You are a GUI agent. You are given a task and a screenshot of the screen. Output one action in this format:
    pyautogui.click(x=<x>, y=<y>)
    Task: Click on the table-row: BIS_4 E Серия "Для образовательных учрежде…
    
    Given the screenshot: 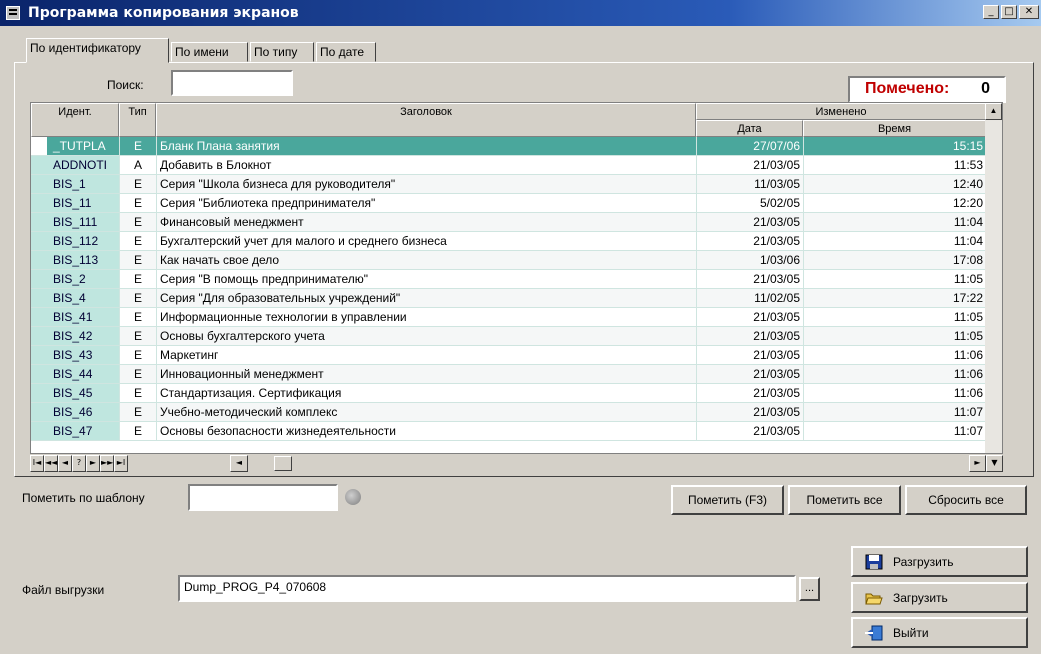 What is the action you would take?
    pyautogui.click(x=516, y=298)
    